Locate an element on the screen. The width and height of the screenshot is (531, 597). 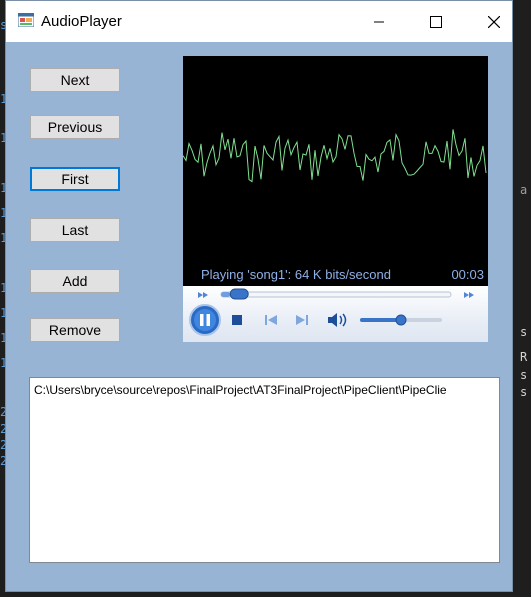
remove-button: Remove is located at coordinates (75, 330).